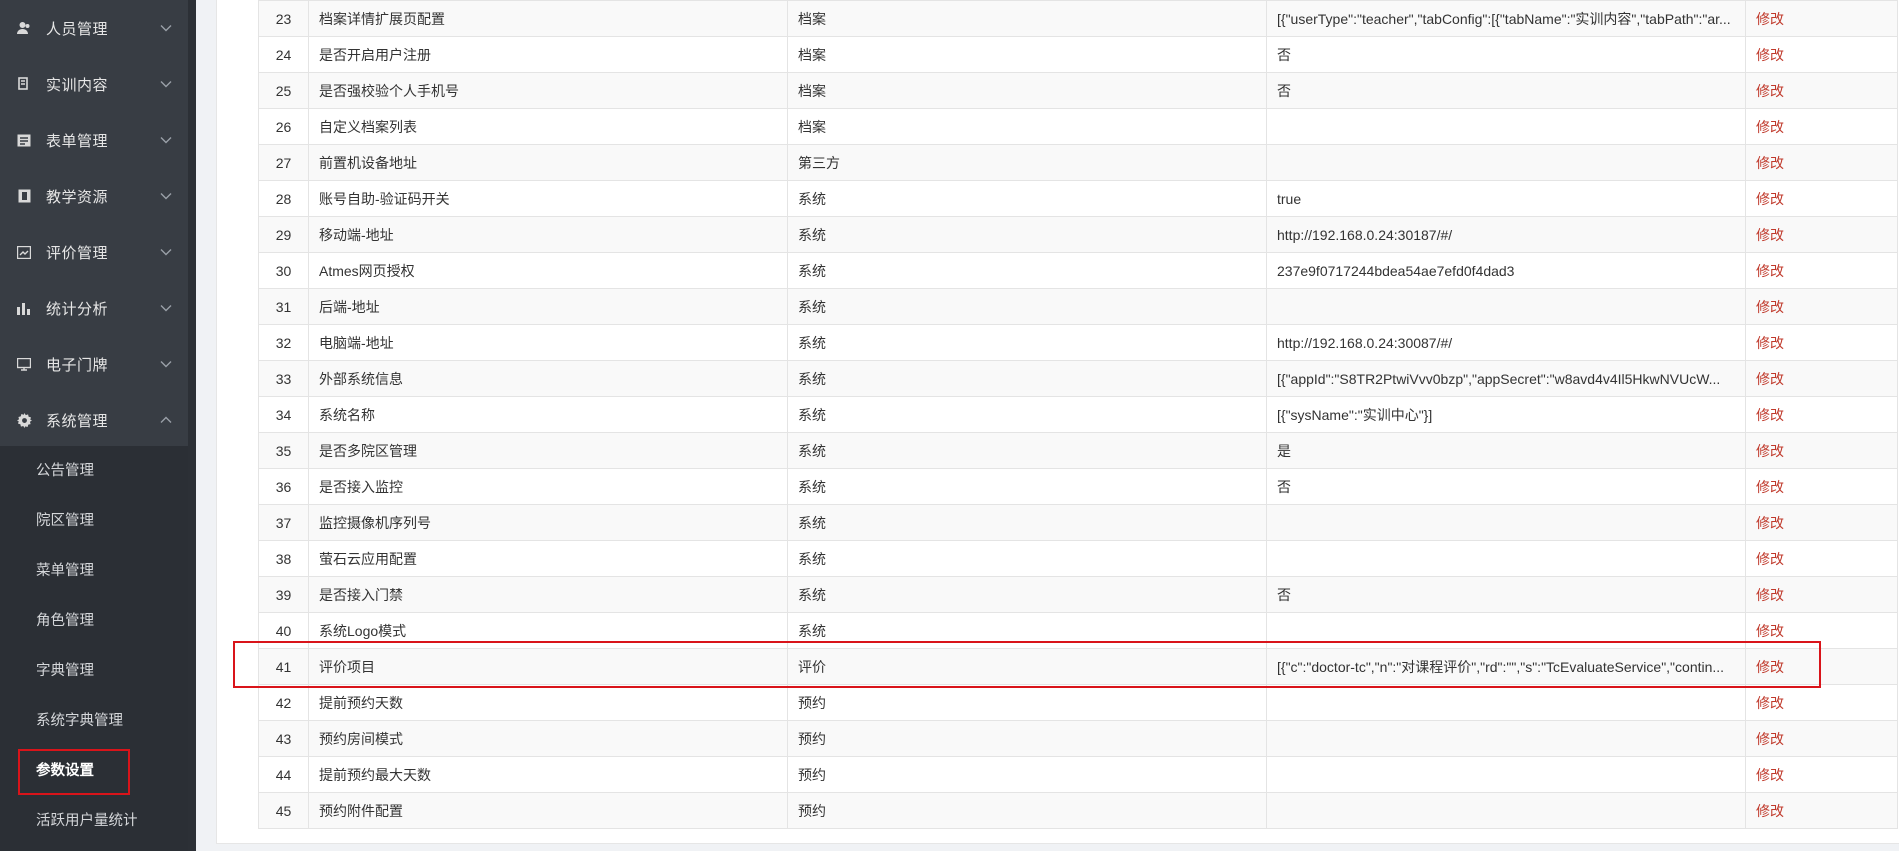 This screenshot has height=851, width=1899. What do you see at coordinates (283, 306) in the screenshot?
I see `row-index: 31` at bounding box center [283, 306].